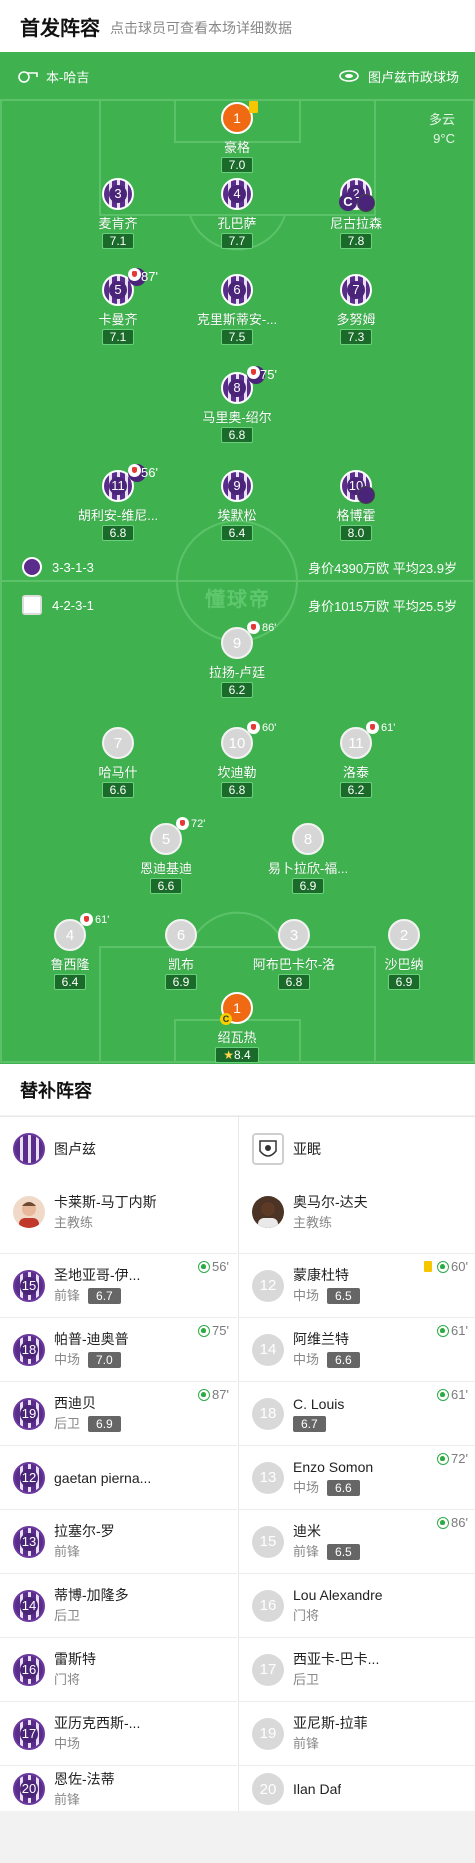 The width and height of the screenshot is (475, 1863). Describe the element at coordinates (306, 1679) in the screenshot. I see `player-position: 后卫` at that location.